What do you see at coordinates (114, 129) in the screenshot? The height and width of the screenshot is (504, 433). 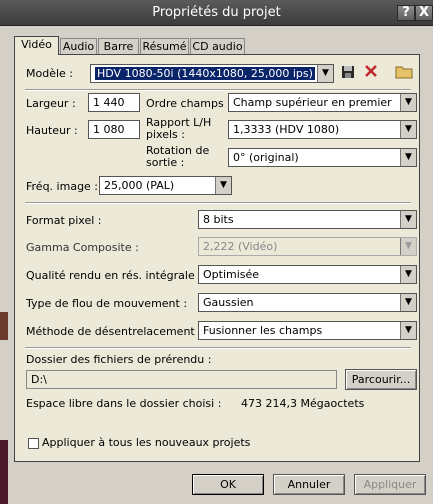 I see `height-field: 1 080` at bounding box center [114, 129].